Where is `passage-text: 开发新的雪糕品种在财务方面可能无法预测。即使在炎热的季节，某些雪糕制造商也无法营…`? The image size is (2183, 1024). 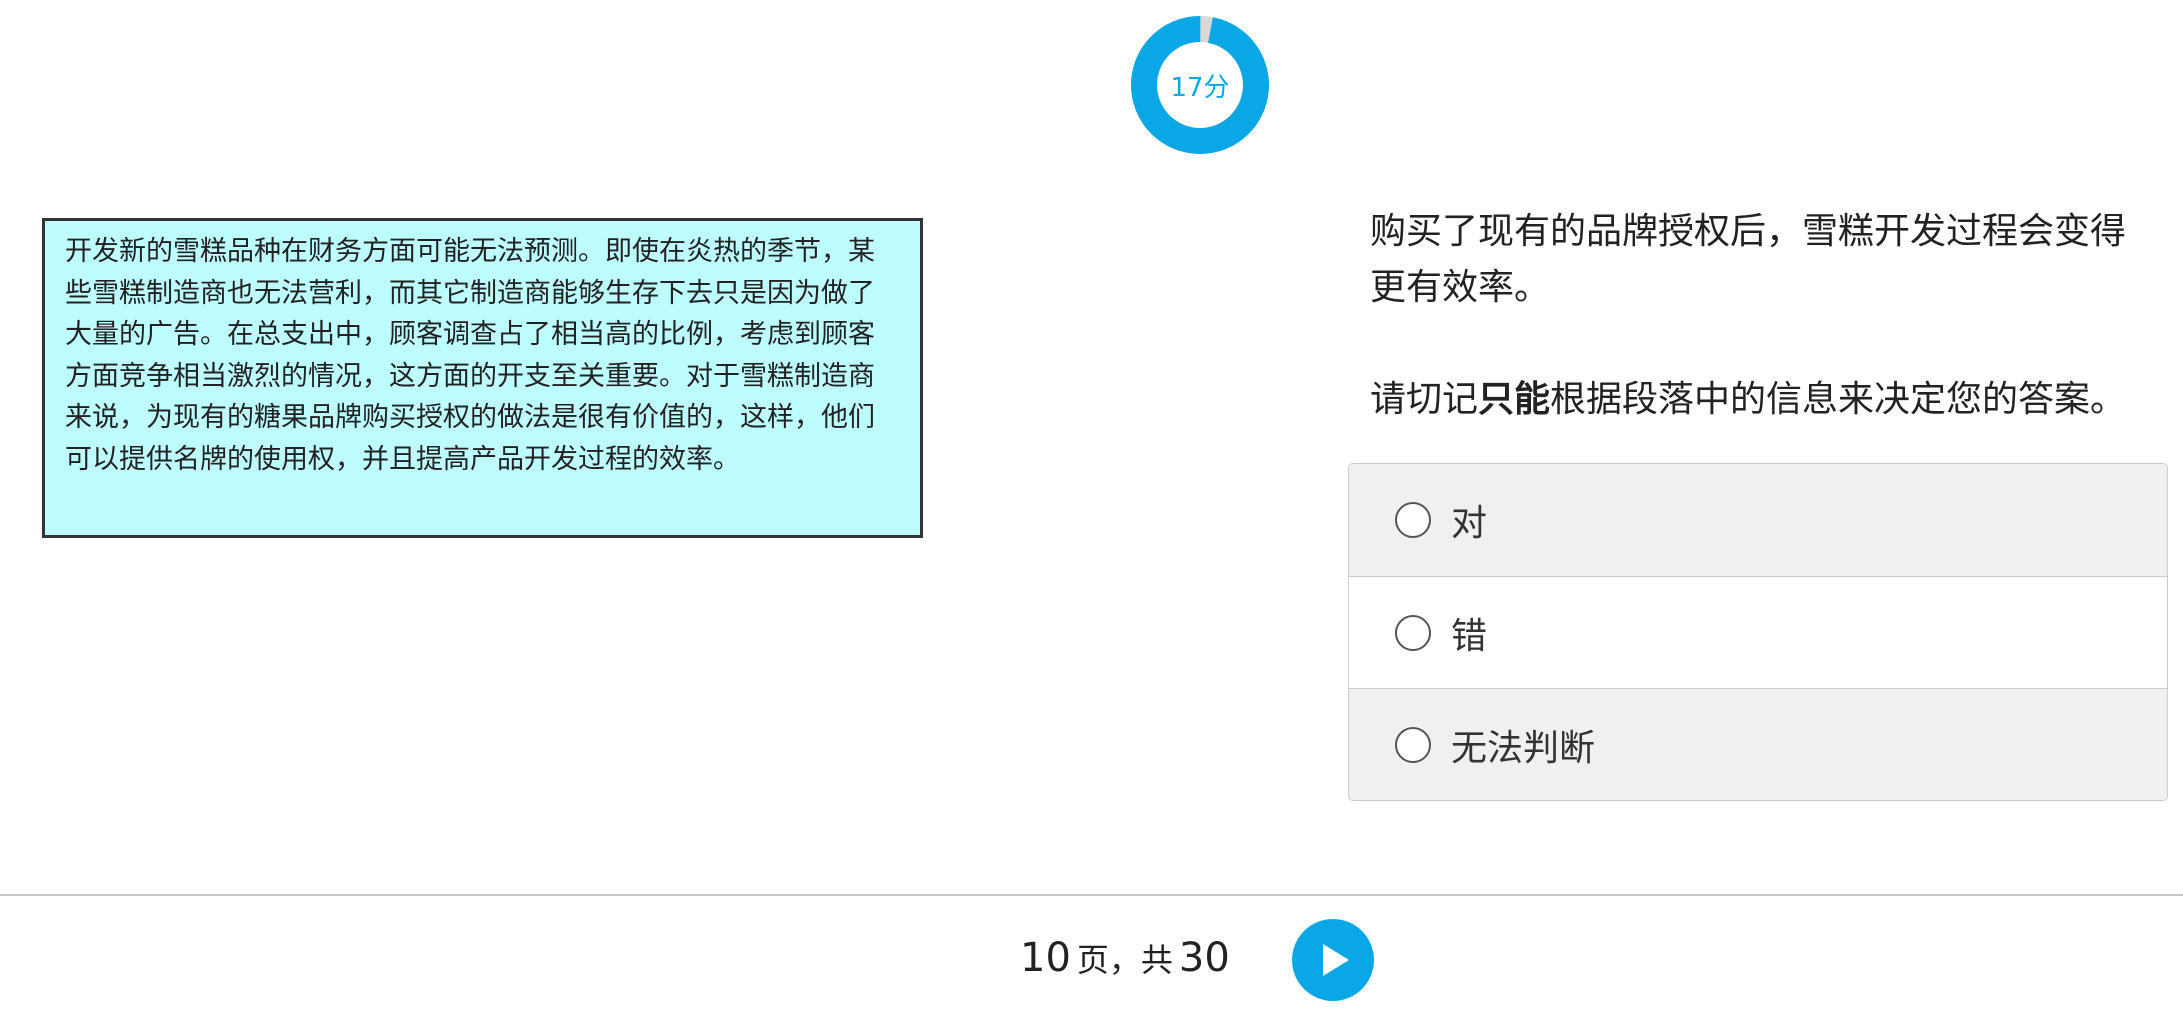 passage-text: 开发新的雪糕品种在财务方面可能无法预测。即使在炎热的季节，某些雪糕制造商也无法营… is located at coordinates (482, 378).